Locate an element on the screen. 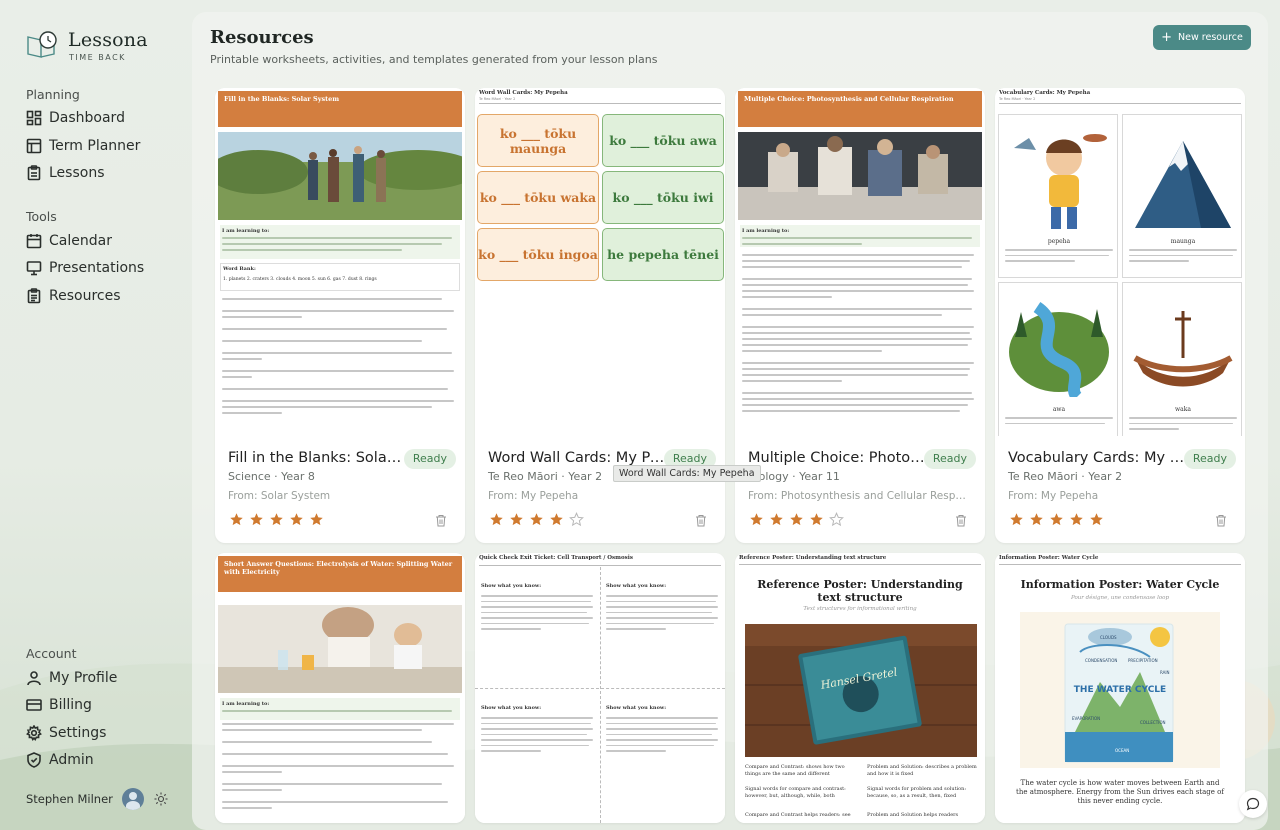  worksheet-header-sub: Te Reo Māori · Year 2 is located at coordinates (1017, 99).